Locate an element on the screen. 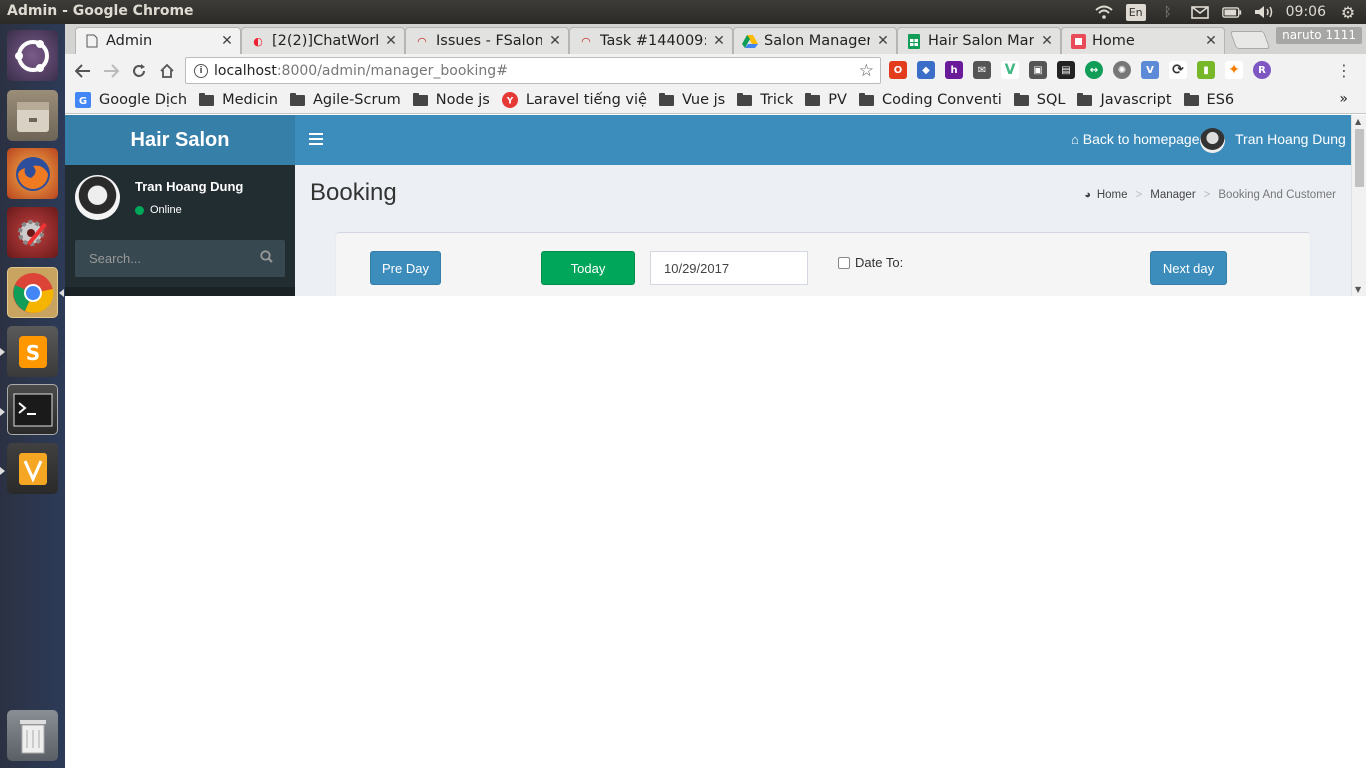 This screenshot has height=768, width=1366. date-from-input: 10/29/2017 is located at coordinates (729, 268).